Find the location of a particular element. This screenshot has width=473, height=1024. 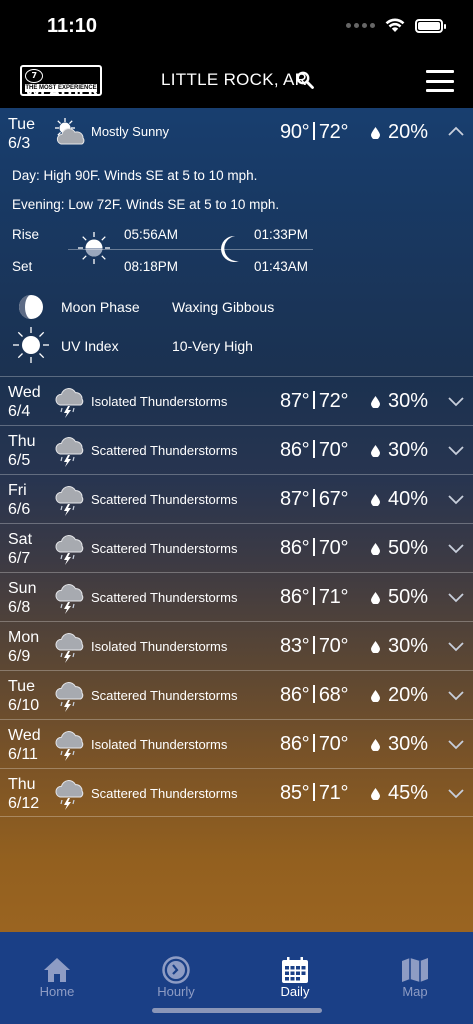

chevron-up-icon is located at coordinates (456, 131).